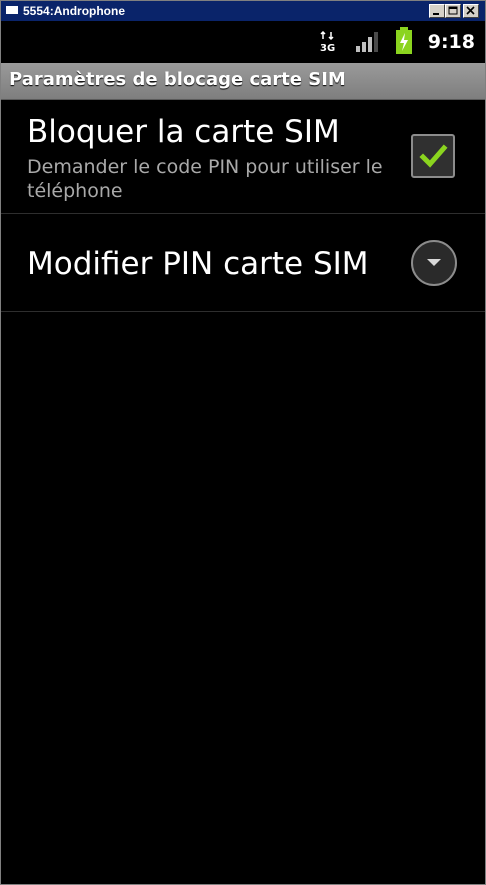 This screenshot has width=486, height=885. Describe the element at coordinates (451, 42) in the screenshot. I see `status-clock: 9:18` at that location.